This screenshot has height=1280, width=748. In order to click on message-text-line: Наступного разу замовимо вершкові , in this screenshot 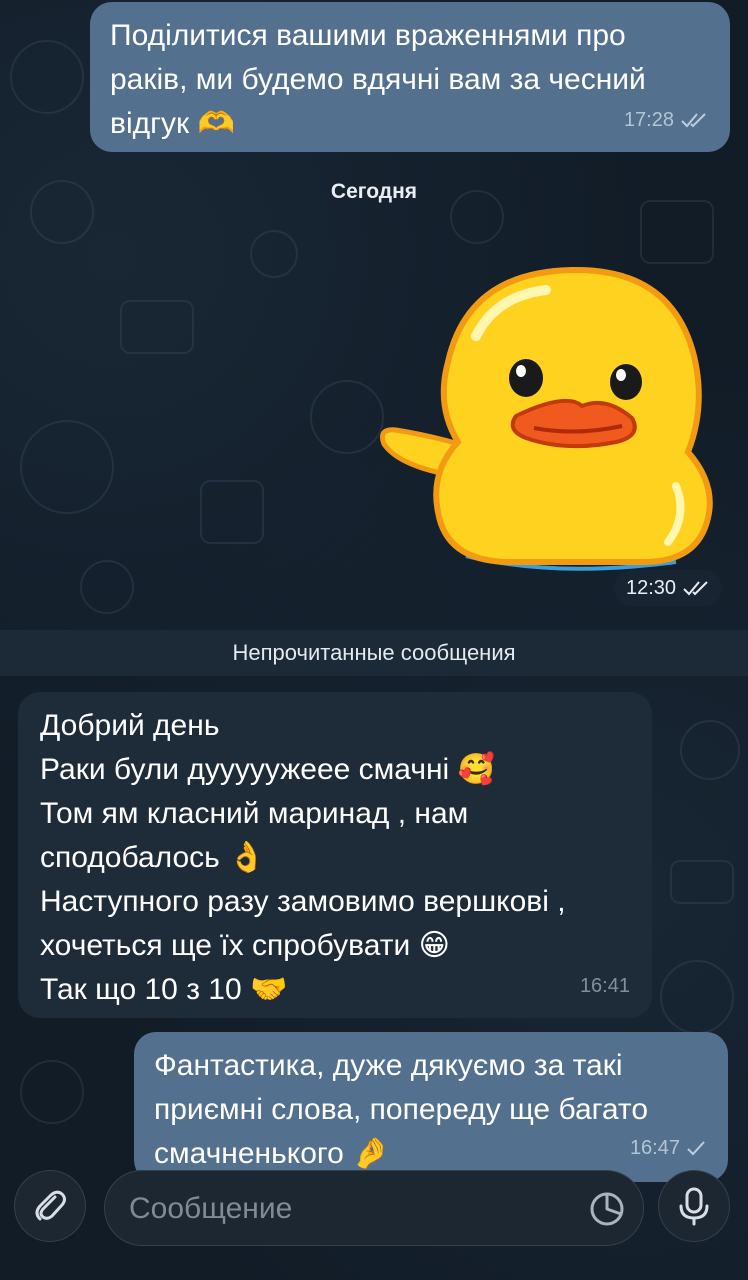, I will do `click(303, 901)`.